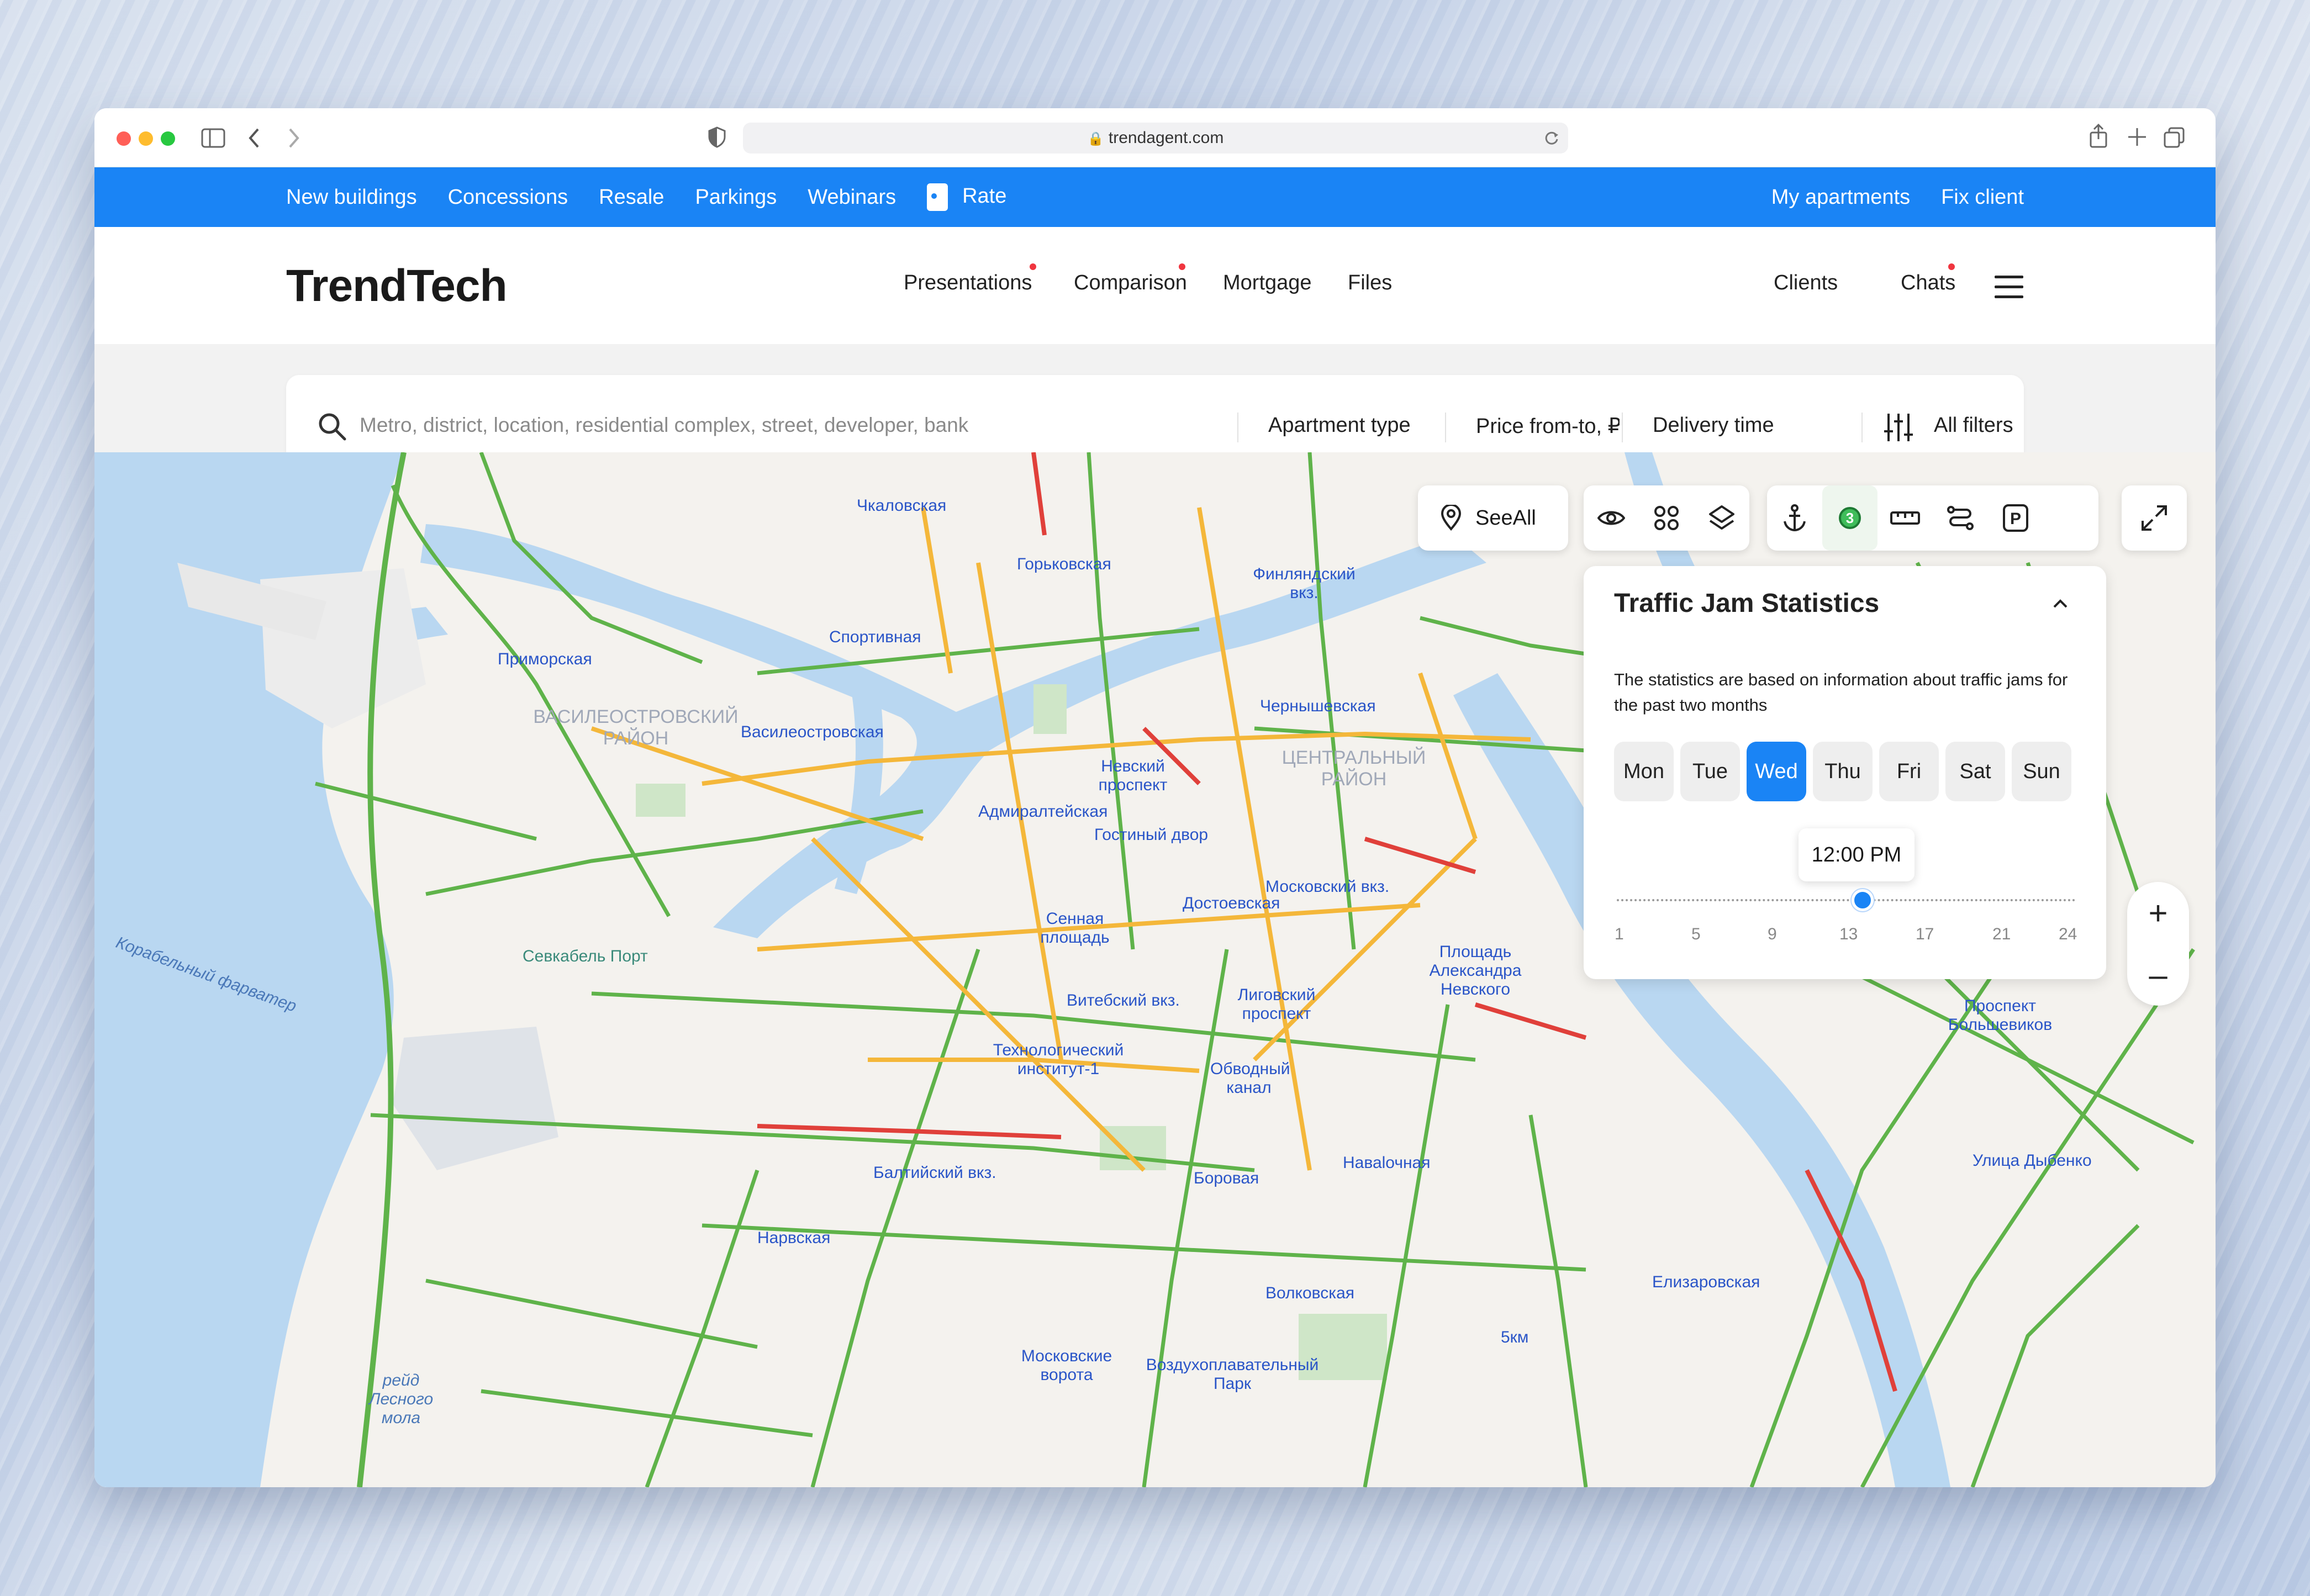  What do you see at coordinates (966, 197) in the screenshot?
I see `nav-rate: Rate` at bounding box center [966, 197].